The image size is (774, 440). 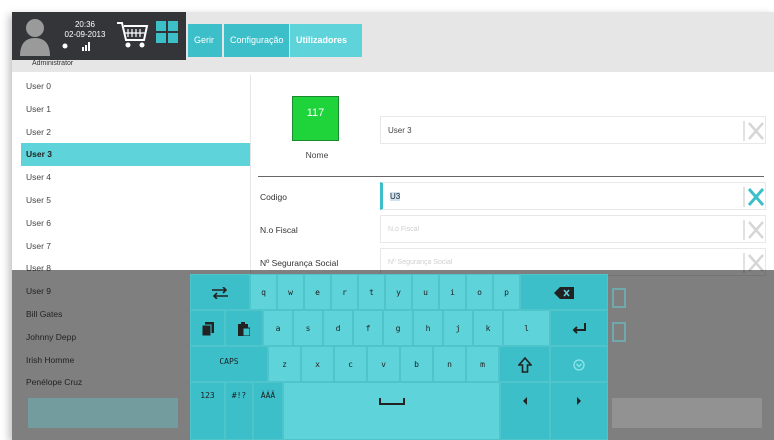 I want to click on codigo-field: U3, so click(x=573, y=196).